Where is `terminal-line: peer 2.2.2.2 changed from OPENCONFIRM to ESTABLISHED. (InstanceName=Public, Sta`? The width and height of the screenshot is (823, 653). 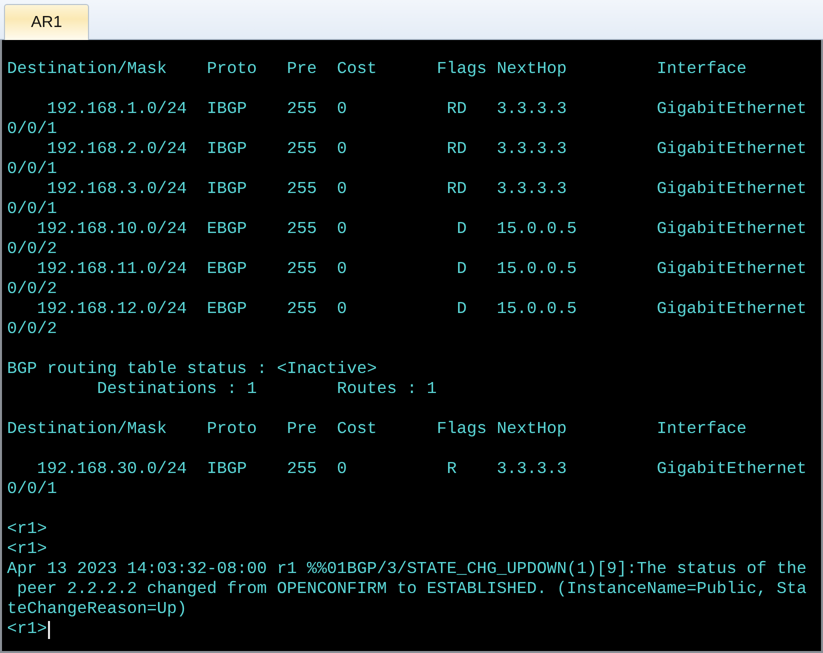 terminal-line: peer 2.2.2.2 changed from OPENCONFIRM to ESTABLISHED. (InstanceName=Public, Sta is located at coordinates (411, 590).